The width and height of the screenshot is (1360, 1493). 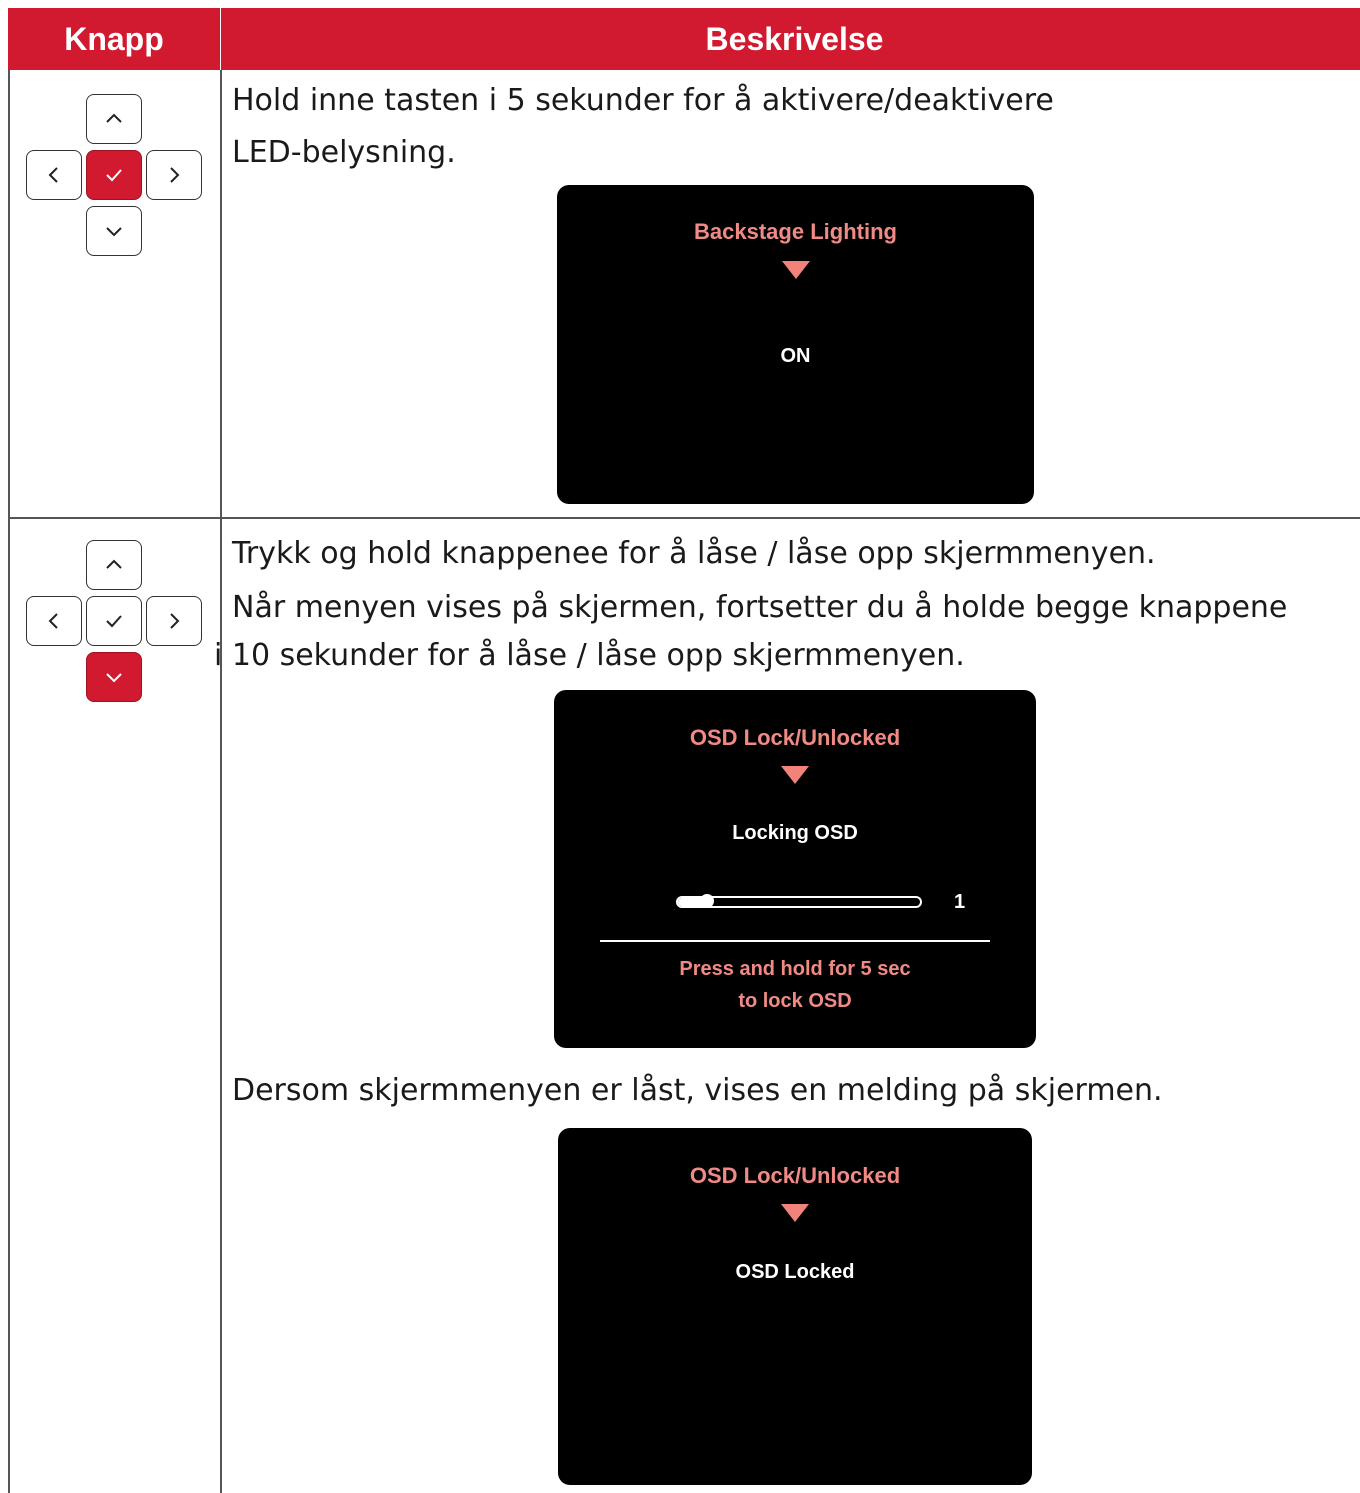 What do you see at coordinates (795, 969) in the screenshot?
I see `osd-note-line-1: Press and hold for 5 sec` at bounding box center [795, 969].